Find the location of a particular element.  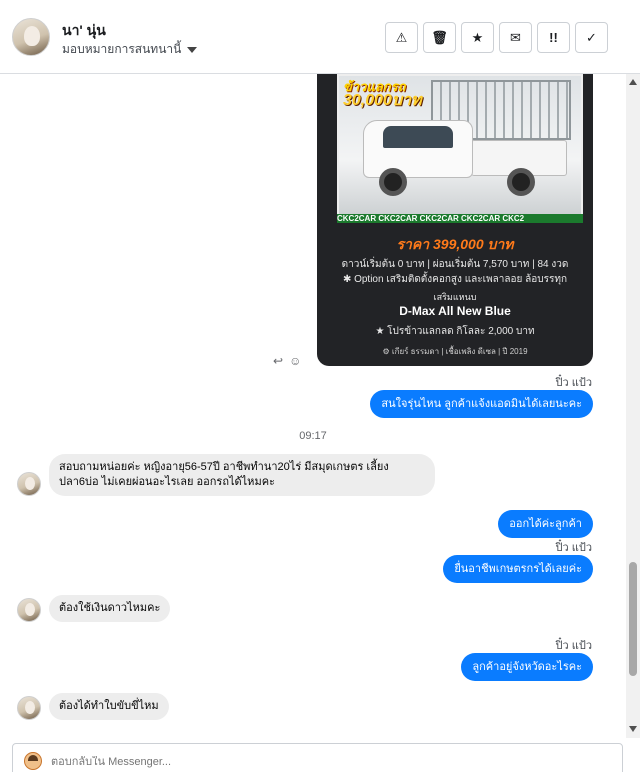

outgoing-message: ลูกค้าอยู่จังหวัดอะไรคะ is located at coordinates (527, 667).